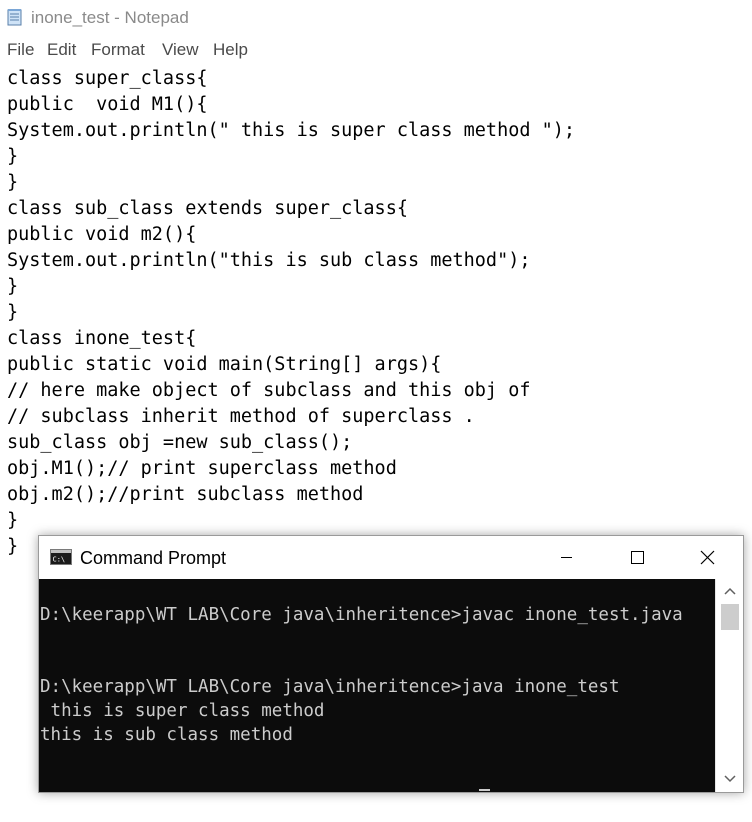 This screenshot has height=822, width=752. What do you see at coordinates (730, 591) in the screenshot?
I see `scroll-up-arrow-icon` at bounding box center [730, 591].